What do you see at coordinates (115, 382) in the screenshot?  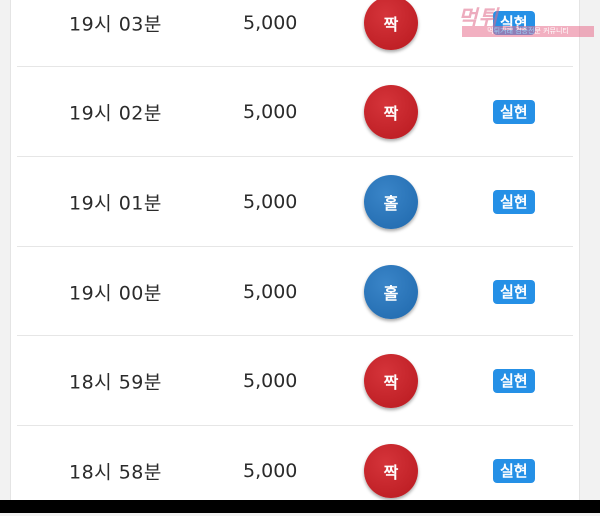 I see `row-time: 18시 59분` at bounding box center [115, 382].